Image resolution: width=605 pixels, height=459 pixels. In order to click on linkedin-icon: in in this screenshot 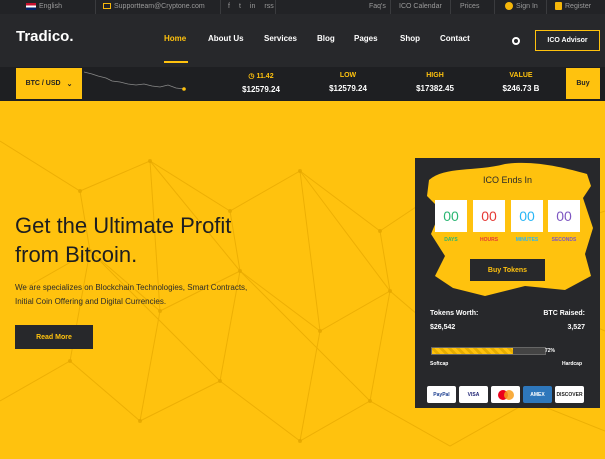, I will do `click(252, 6)`.